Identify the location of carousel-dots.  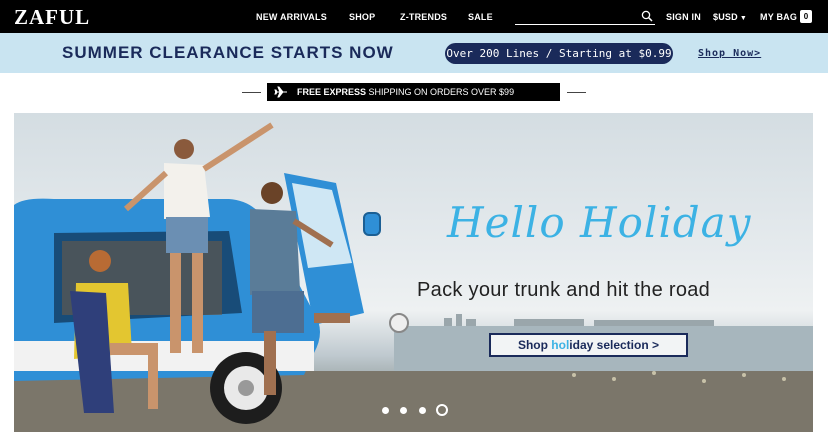
(417, 411).